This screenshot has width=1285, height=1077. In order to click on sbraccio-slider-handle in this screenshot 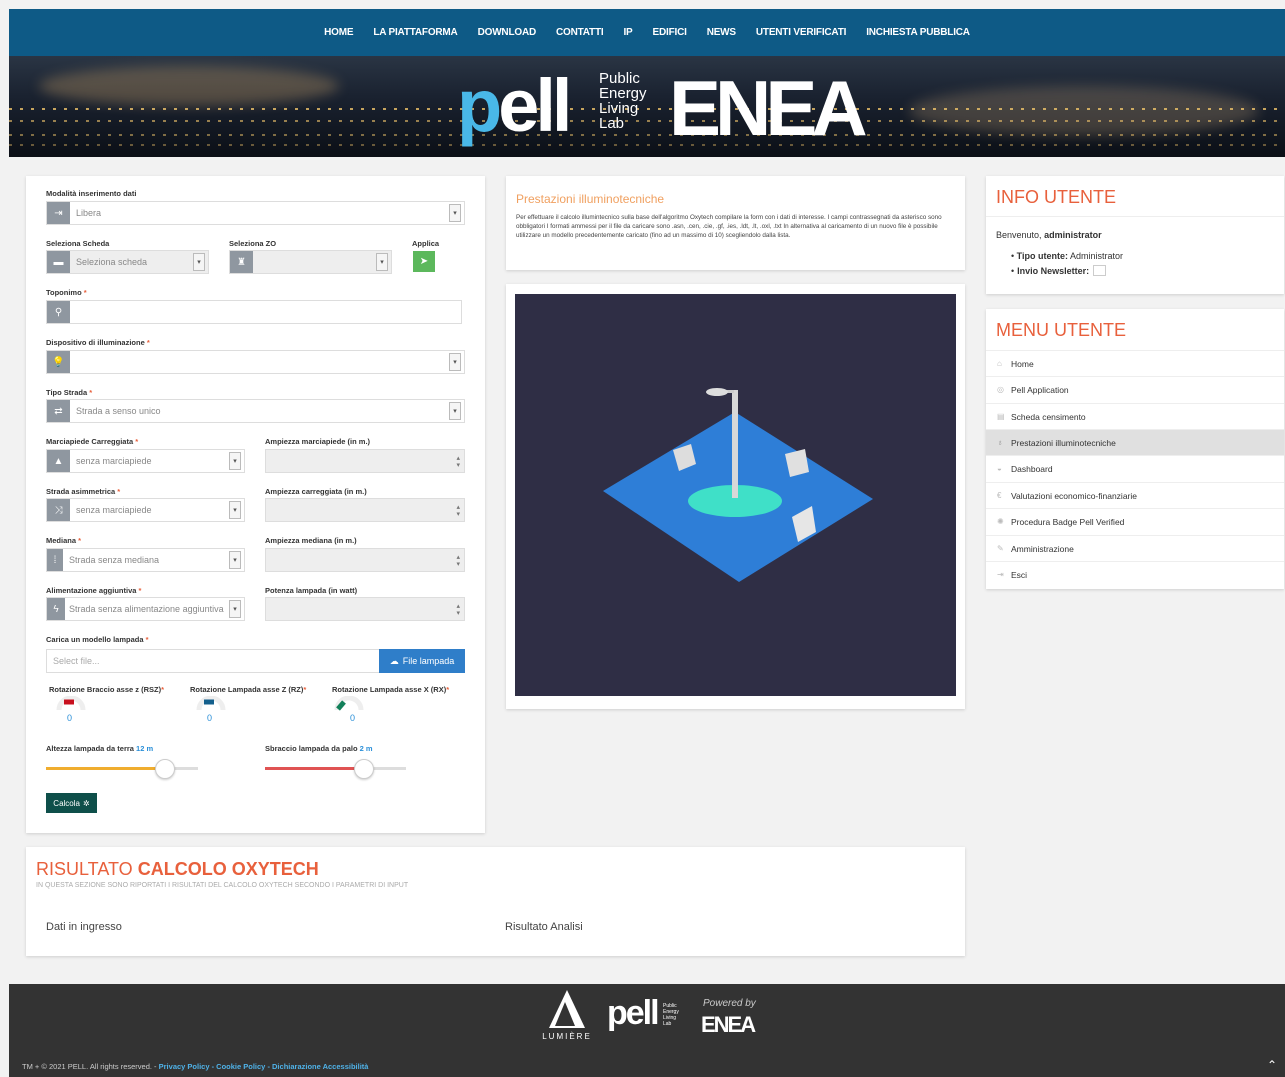, I will do `click(363, 769)`.